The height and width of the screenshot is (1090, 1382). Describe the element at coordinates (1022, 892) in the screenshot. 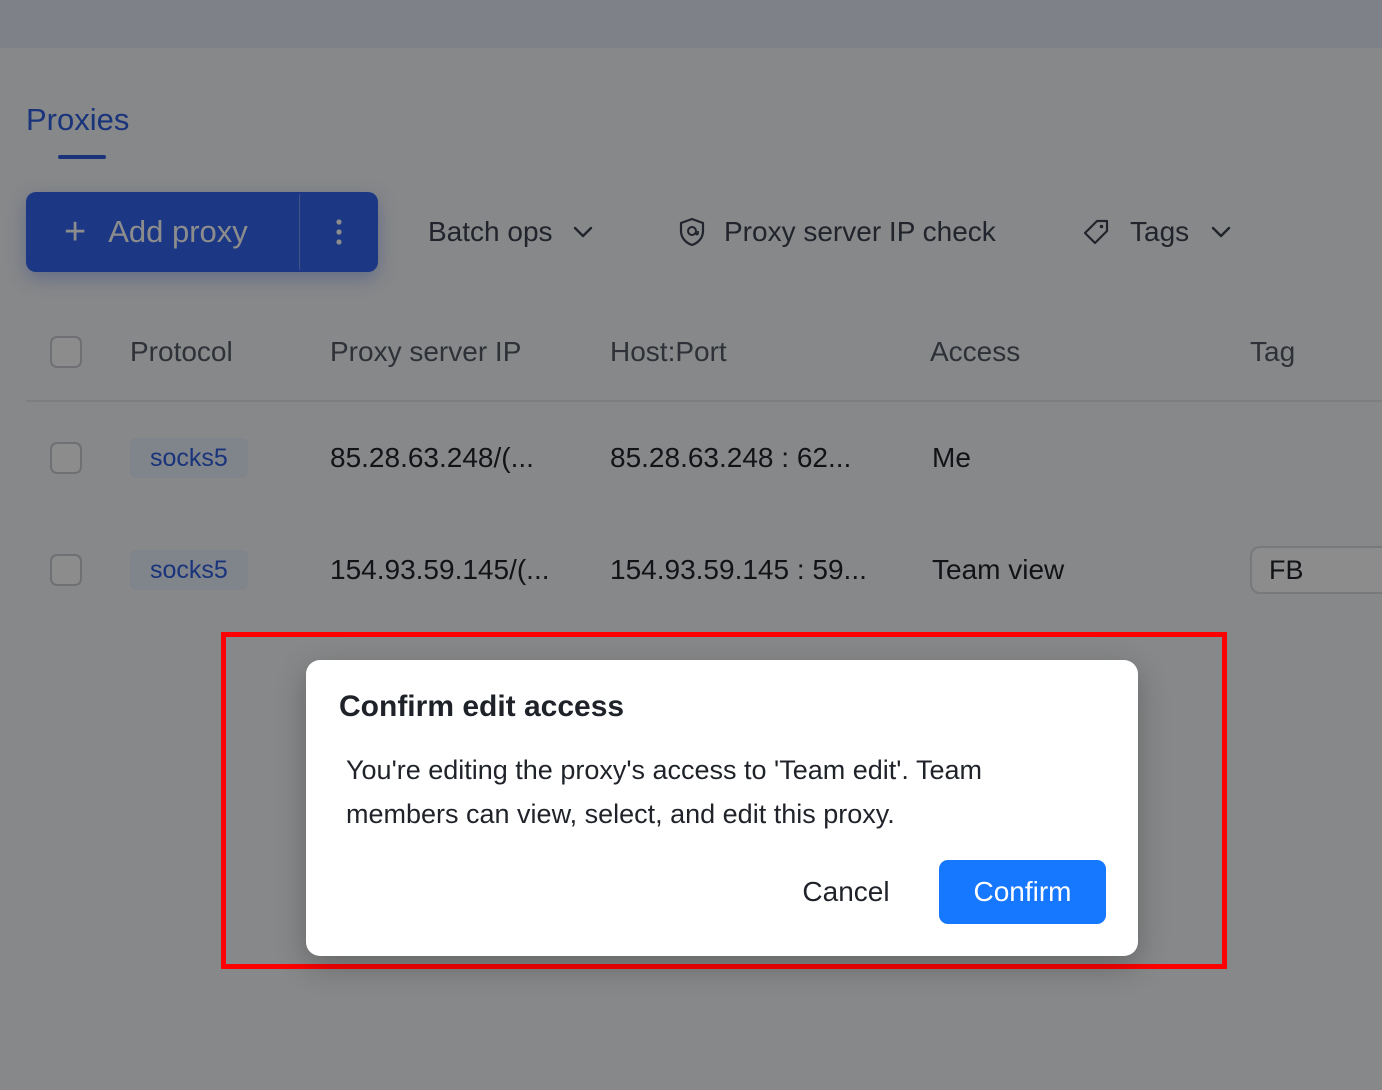

I see `confirm-button: Confirm` at that location.